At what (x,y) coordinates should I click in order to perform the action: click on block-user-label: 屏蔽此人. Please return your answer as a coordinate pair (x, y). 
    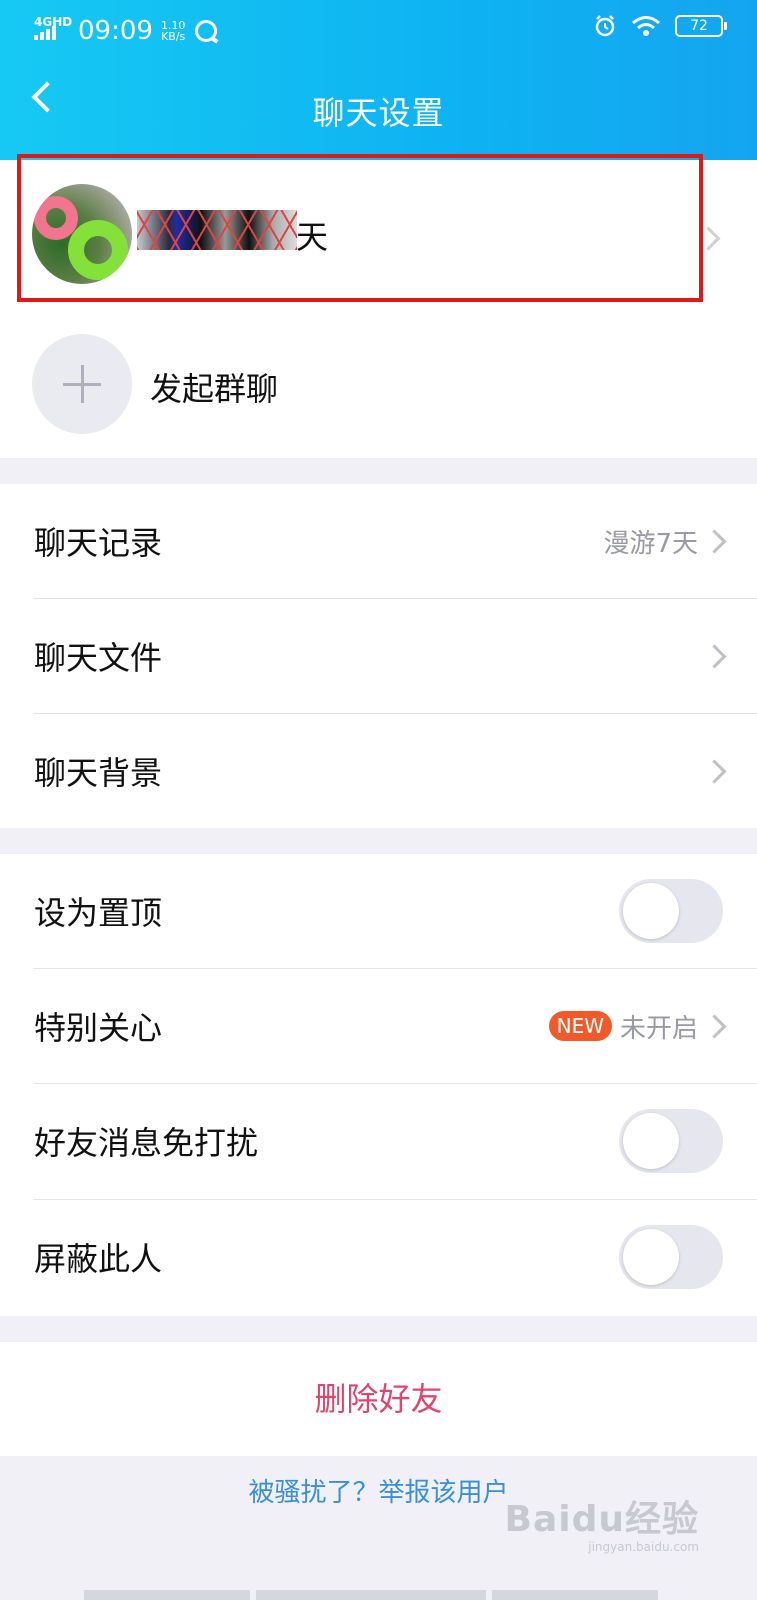
    Looking at the image, I should click on (98, 1259).